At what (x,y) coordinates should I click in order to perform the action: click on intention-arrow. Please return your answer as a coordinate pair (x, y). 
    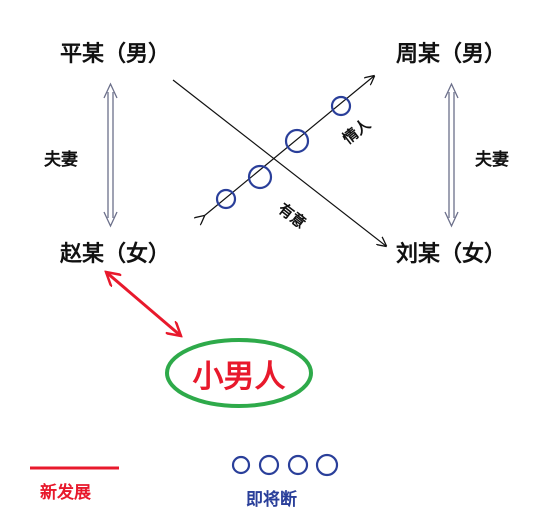
    Looking at the image, I should click on (279, 162).